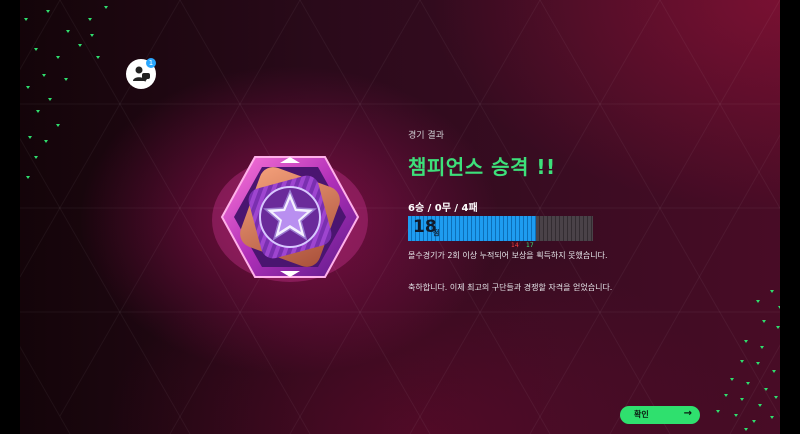 The image size is (800, 434). I want to click on section-label: 경기 결과, so click(426, 136).